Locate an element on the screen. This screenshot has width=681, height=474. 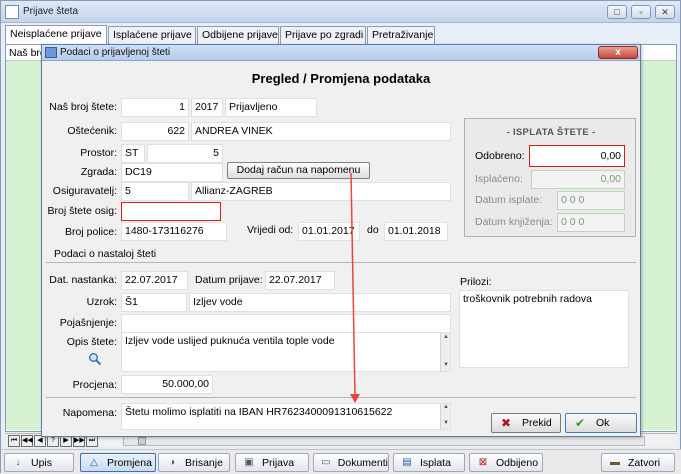
opis-scrollbar: ▲ ▼ is located at coordinates (445, 352).